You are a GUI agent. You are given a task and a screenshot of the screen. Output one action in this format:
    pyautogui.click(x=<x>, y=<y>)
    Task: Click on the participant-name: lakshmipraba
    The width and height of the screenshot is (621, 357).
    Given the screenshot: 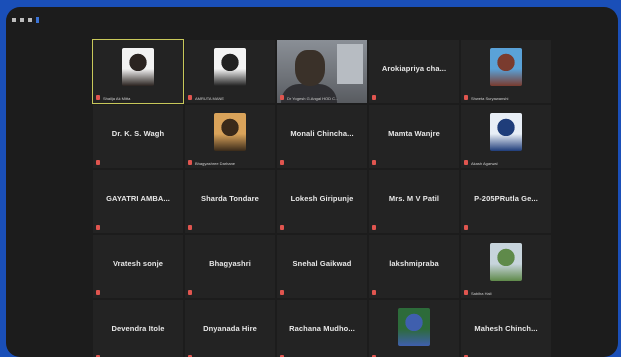 What is the action you would take?
    pyautogui.click(x=414, y=263)
    